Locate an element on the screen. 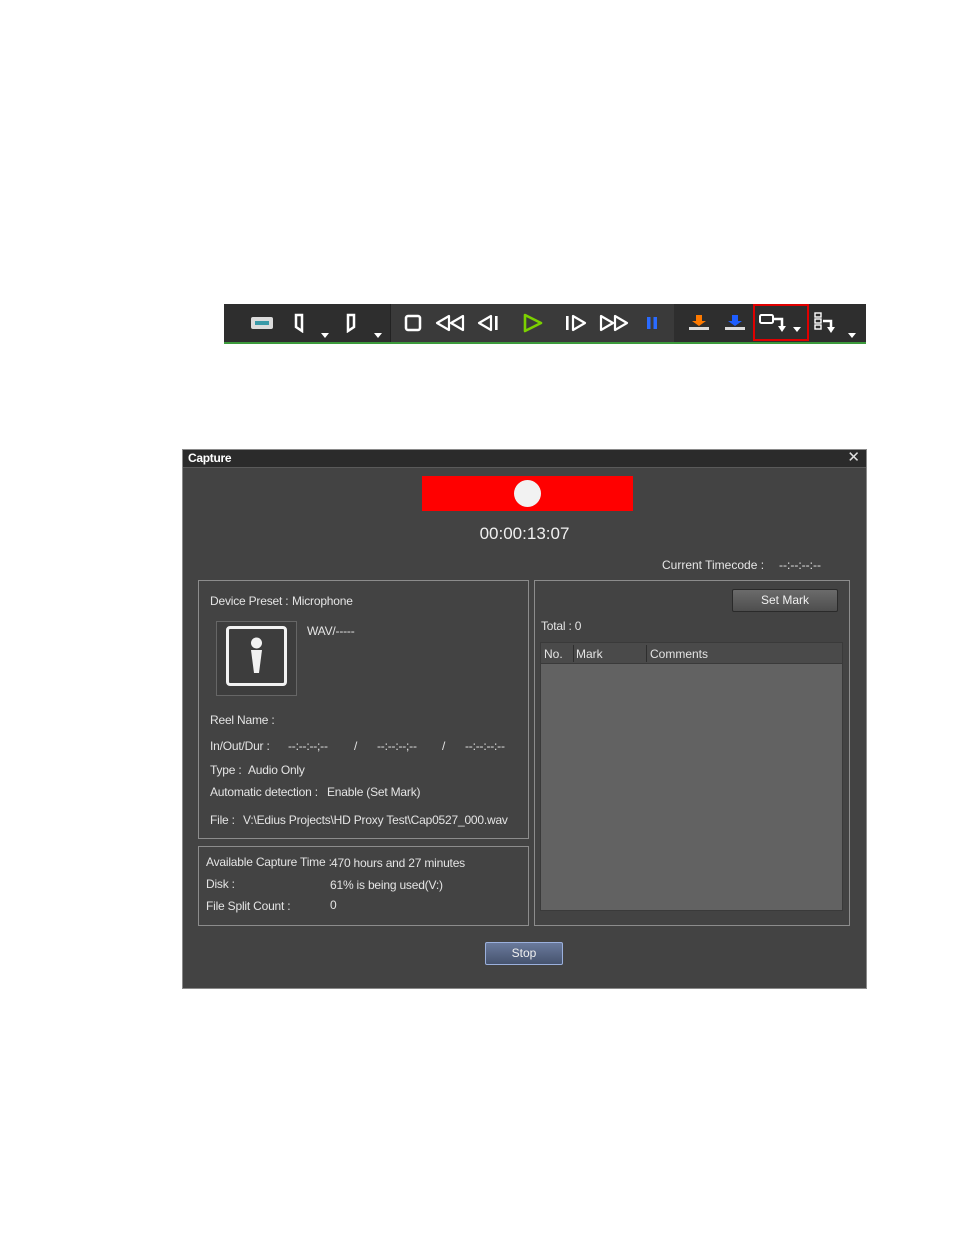  disk-value: 61% is being used(V:) is located at coordinates (386, 885).